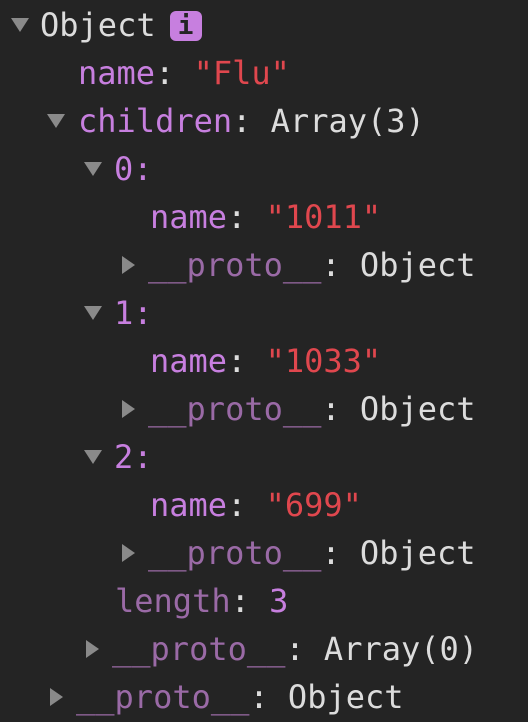 The height and width of the screenshot is (722, 528). Describe the element at coordinates (124, 169) in the screenshot. I see `array-index: 0` at that location.